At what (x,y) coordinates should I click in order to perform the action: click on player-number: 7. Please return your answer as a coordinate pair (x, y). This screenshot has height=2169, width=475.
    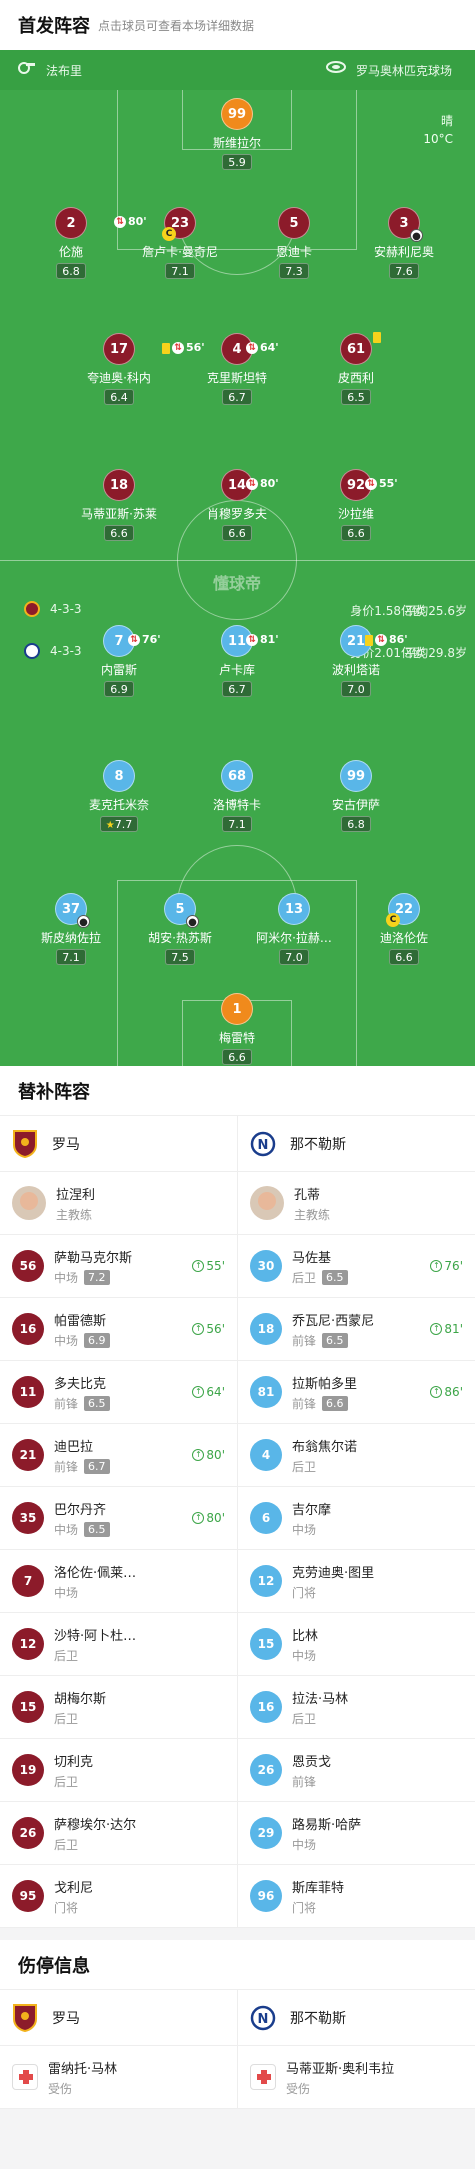
    Looking at the image, I should click on (28, 1581).